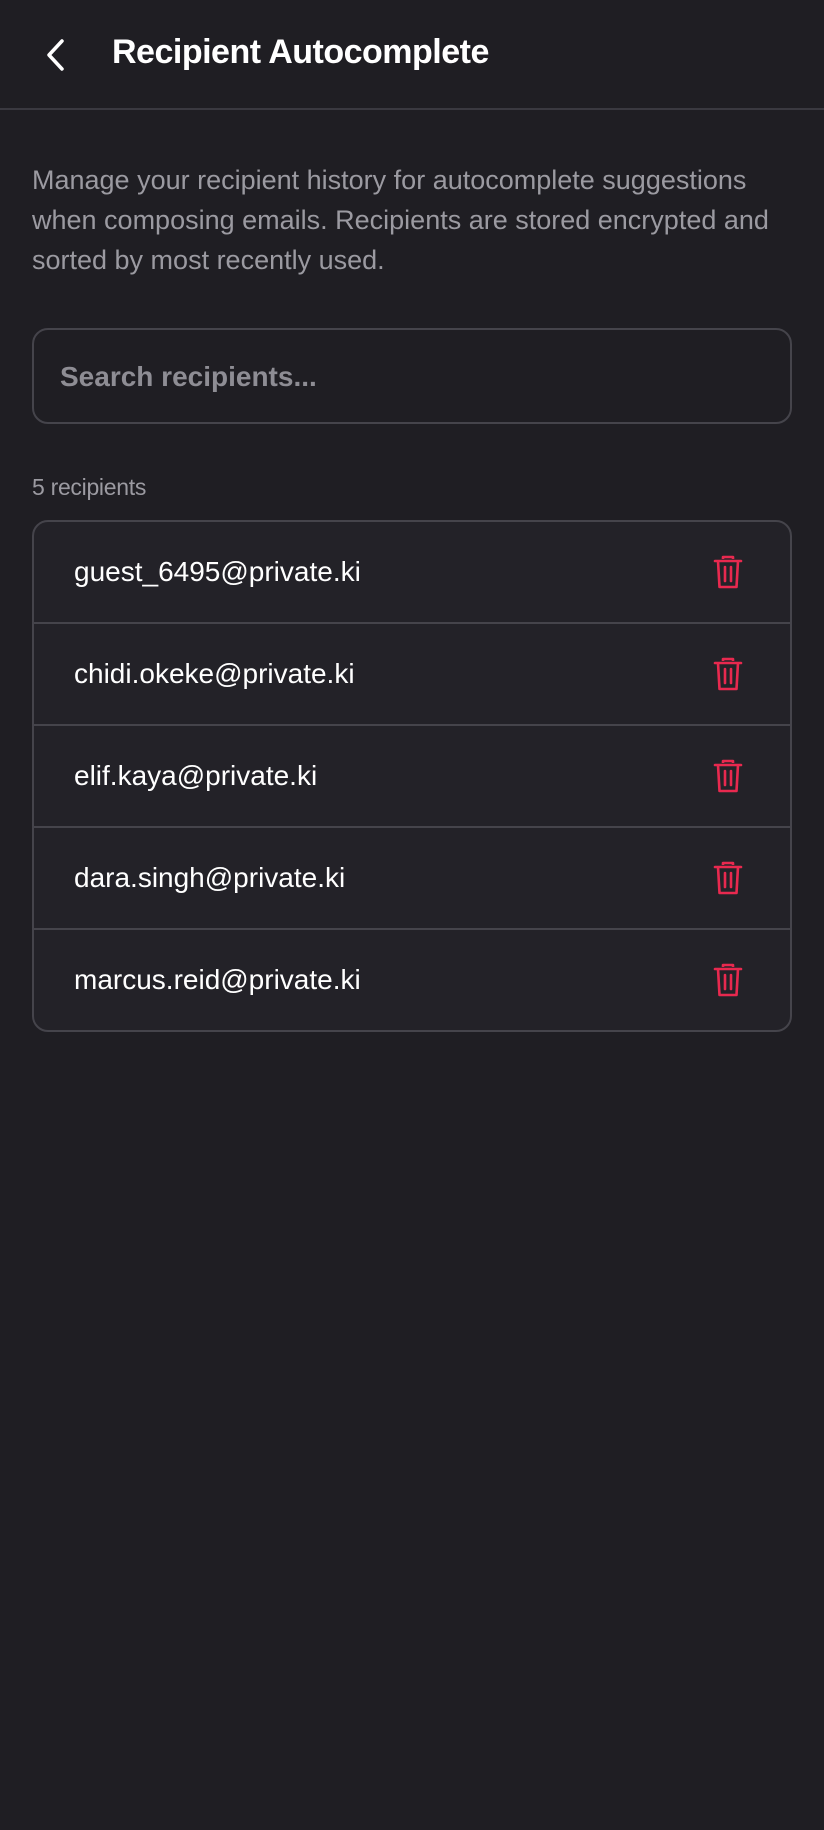  Describe the element at coordinates (217, 571) in the screenshot. I see `recipient-email: guest_6495@private.ki` at that location.